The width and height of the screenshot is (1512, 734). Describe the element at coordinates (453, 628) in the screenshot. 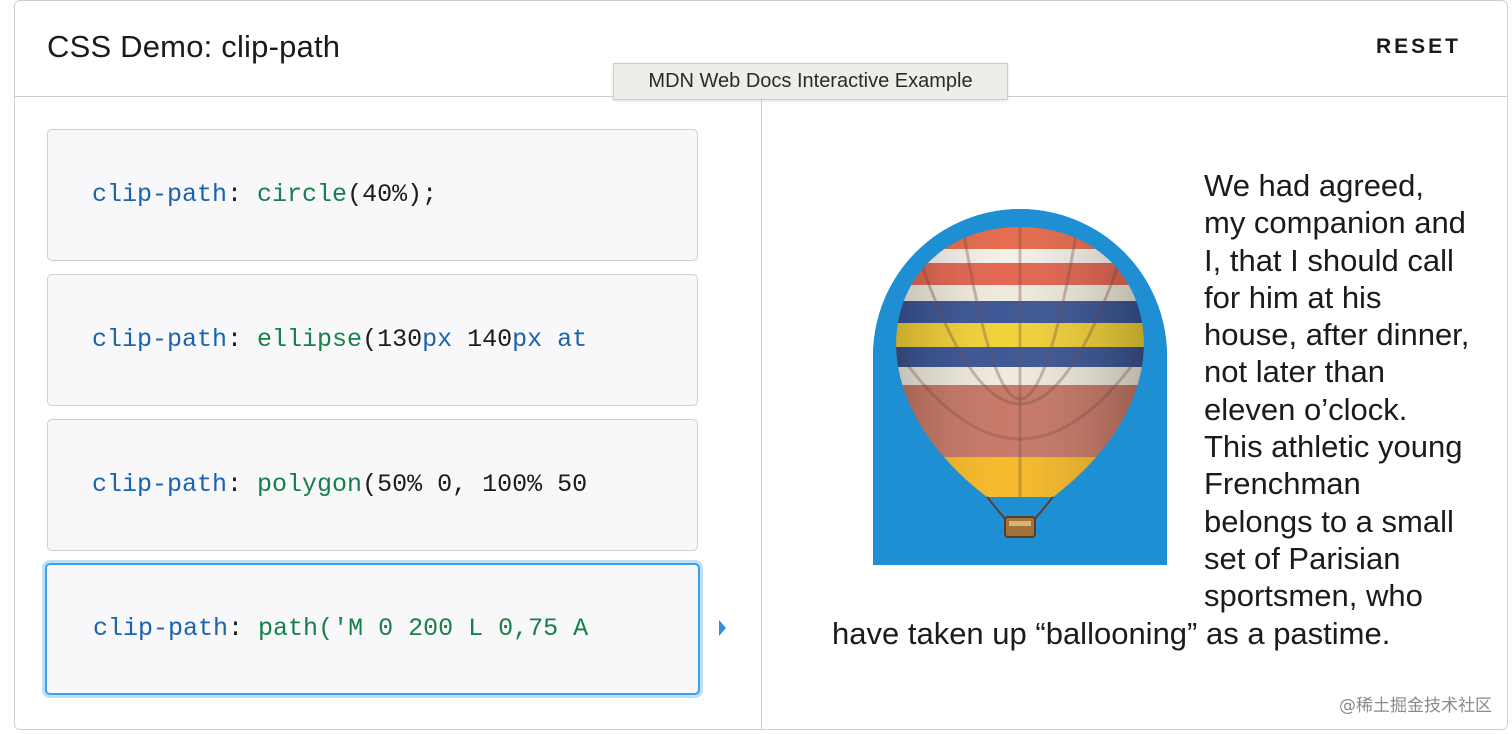

I see `code-args: ('M 0 200 L 0,75 A` at that location.